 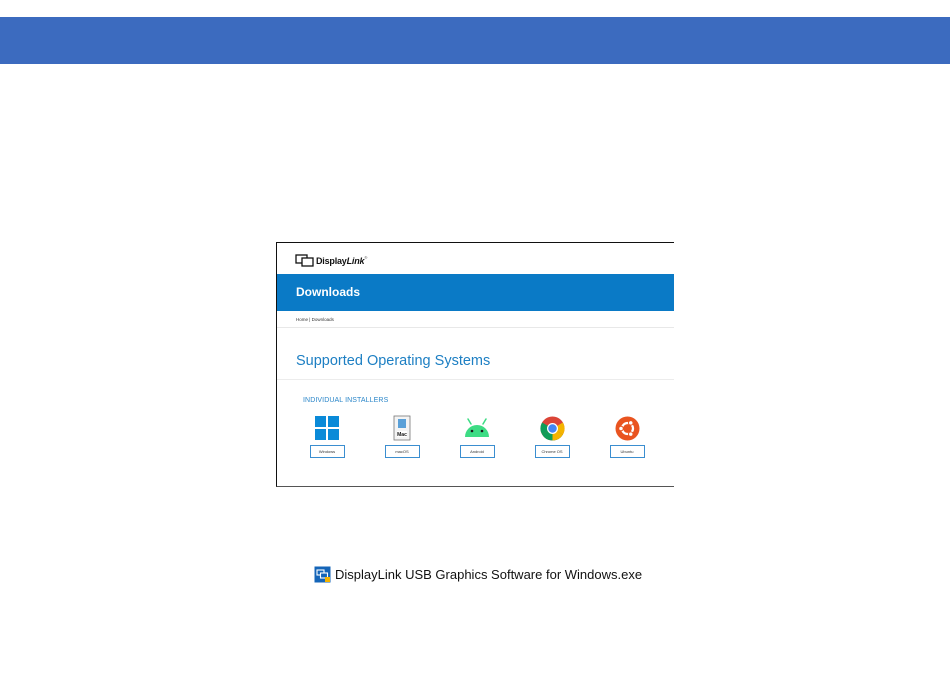 I want to click on os-item-ubuntu: Ubuntu, so click(x=627, y=436).